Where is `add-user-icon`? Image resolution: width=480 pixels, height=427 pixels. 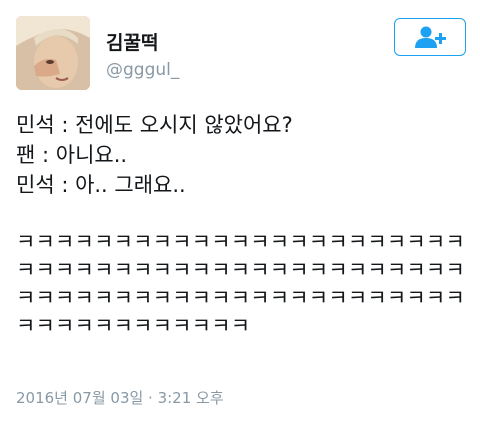
add-user-icon is located at coordinates (430, 37).